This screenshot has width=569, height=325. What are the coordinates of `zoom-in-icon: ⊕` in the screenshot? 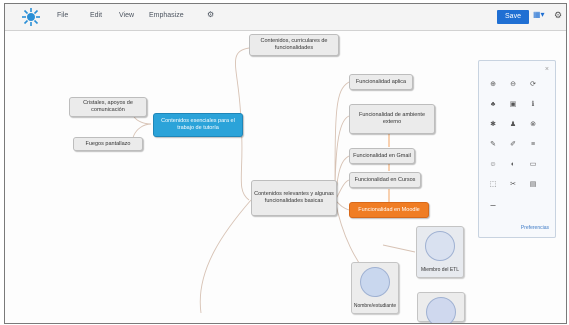 It's located at (493, 85).